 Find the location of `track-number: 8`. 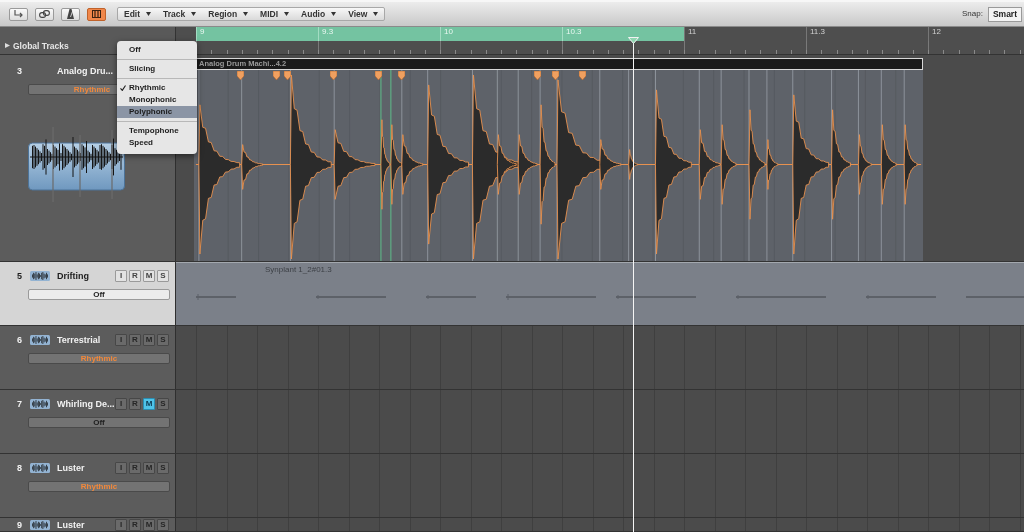

track-number: 8 is located at coordinates (20, 468).